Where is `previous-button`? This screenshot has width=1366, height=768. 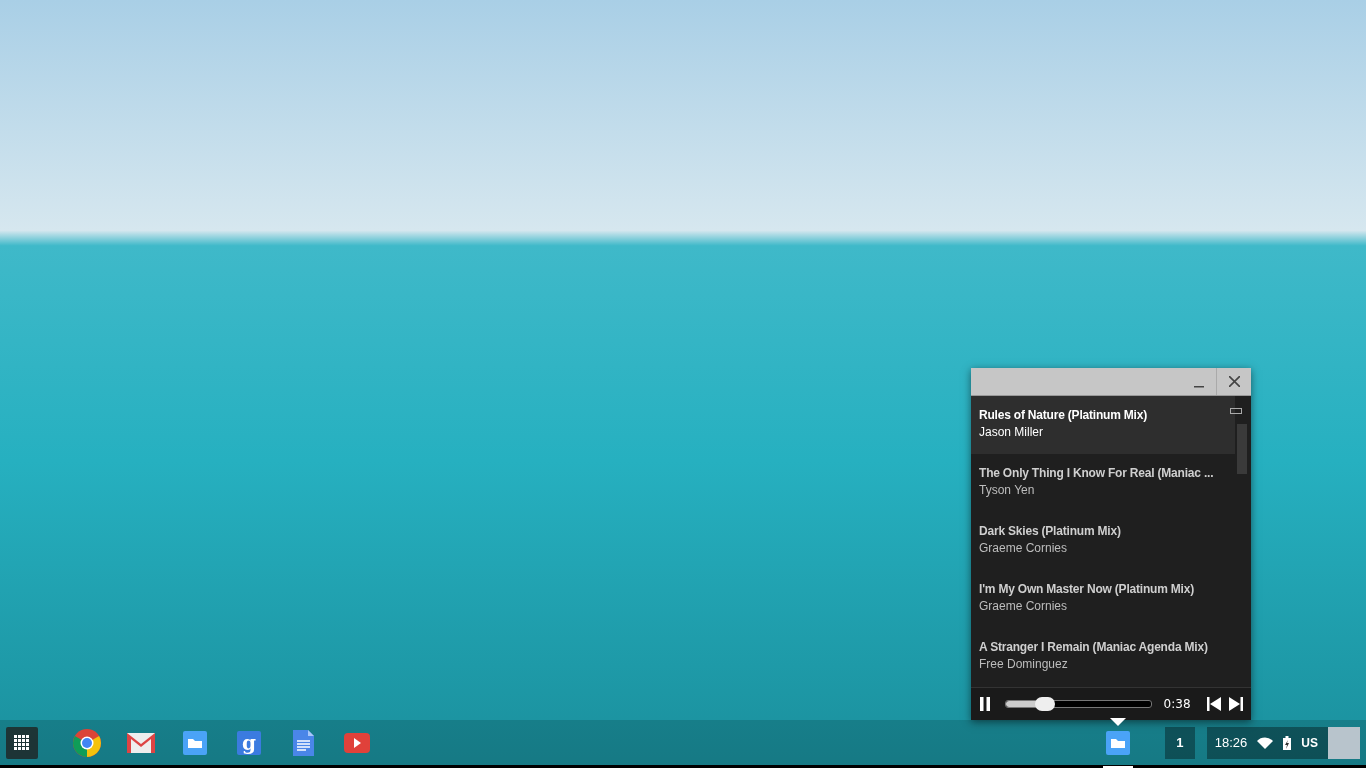 previous-button is located at coordinates (1214, 704).